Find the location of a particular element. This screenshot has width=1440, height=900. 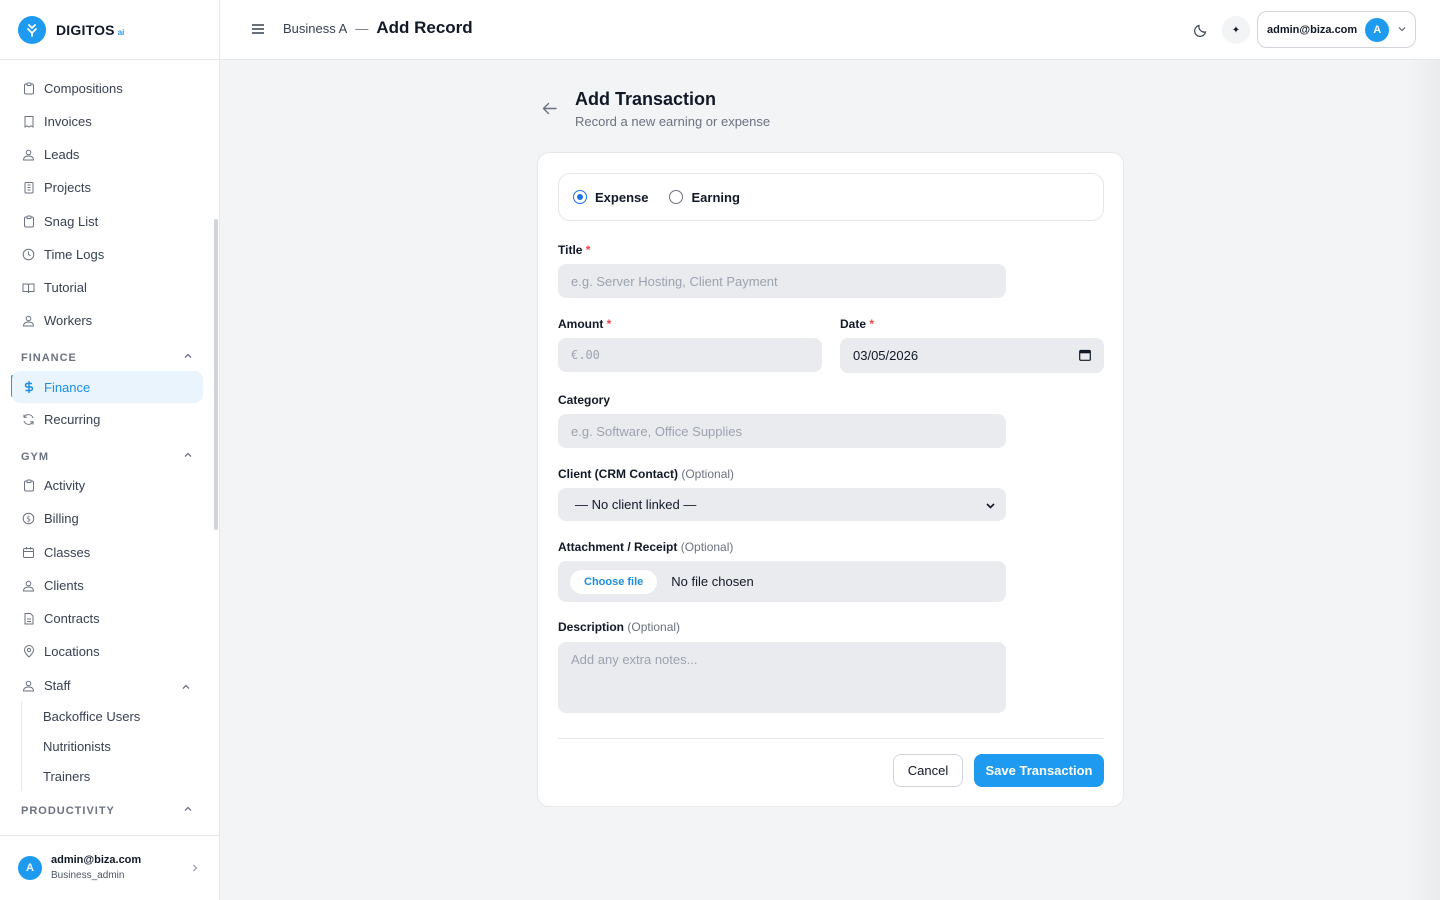

sidebar-subitem-trainers: Trainers is located at coordinates (66, 776).